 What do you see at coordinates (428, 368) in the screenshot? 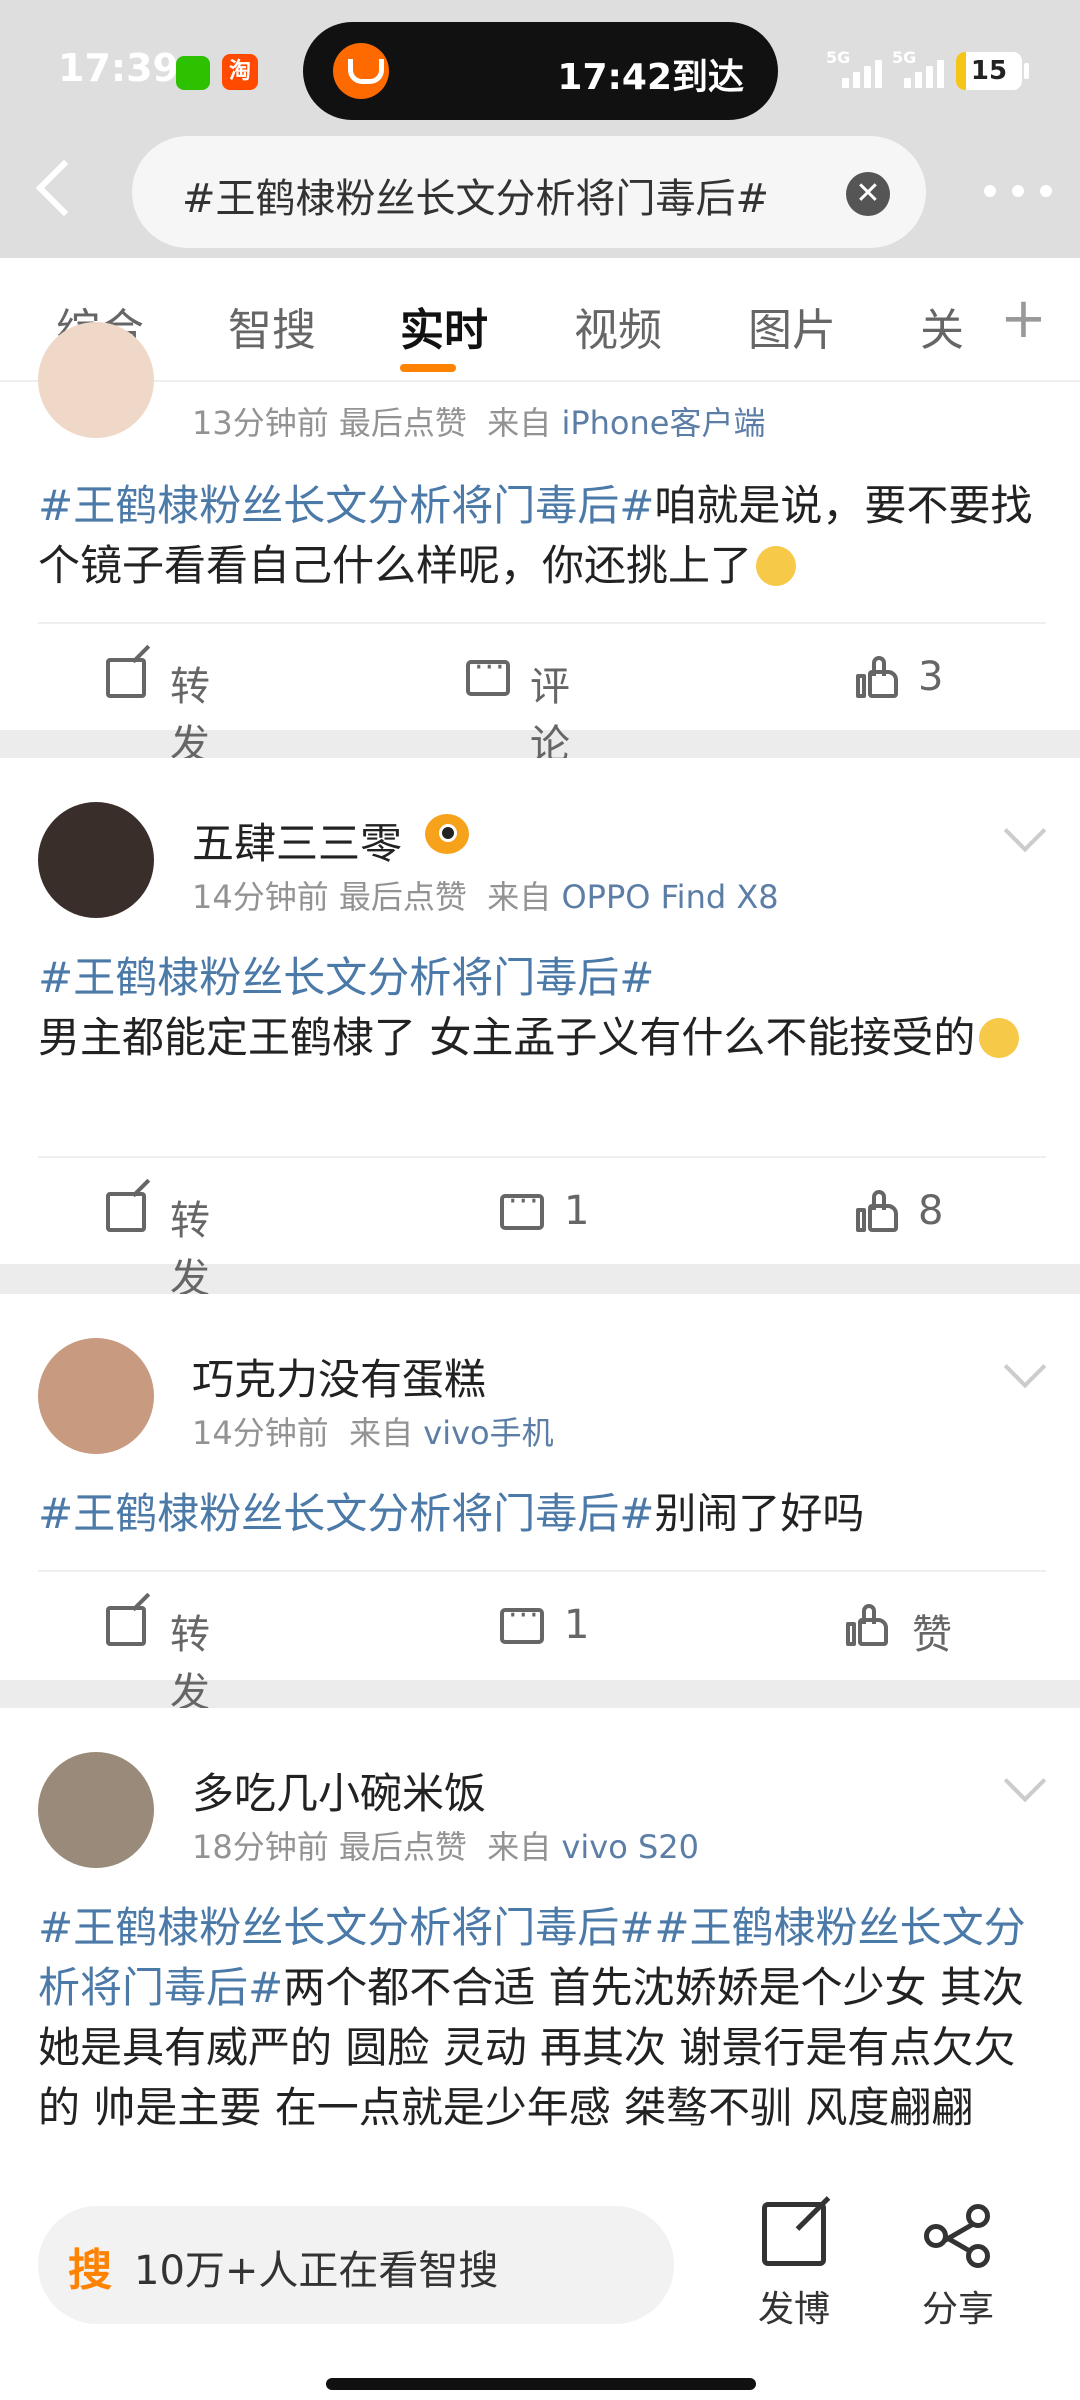
I see `active-tab-indicator` at bounding box center [428, 368].